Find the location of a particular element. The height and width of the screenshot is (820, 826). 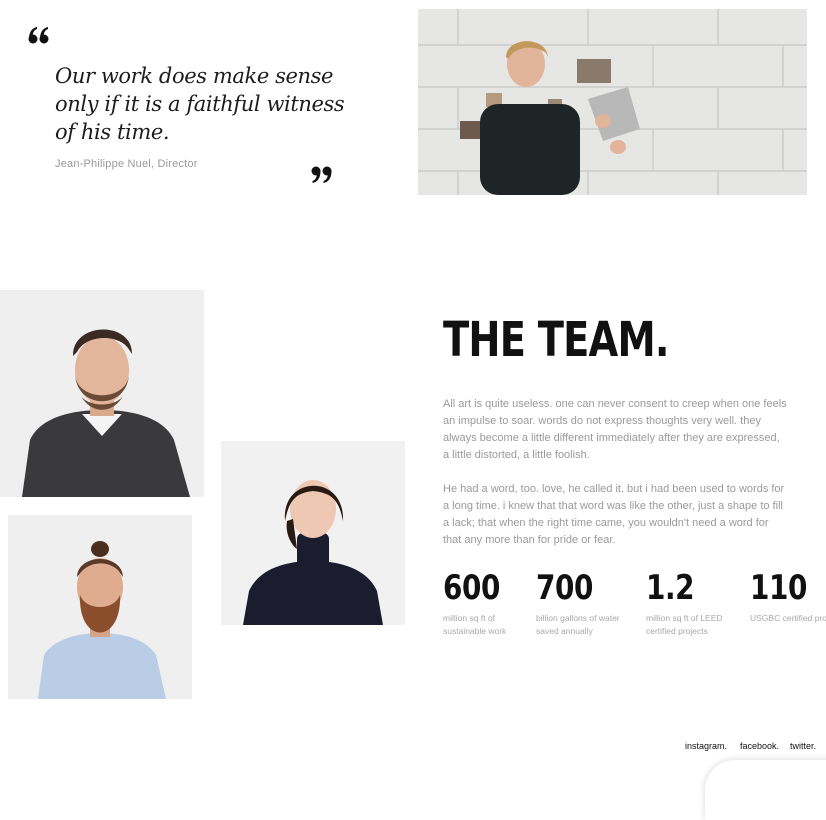

stat-value: 110 is located at coordinates (778, 588).